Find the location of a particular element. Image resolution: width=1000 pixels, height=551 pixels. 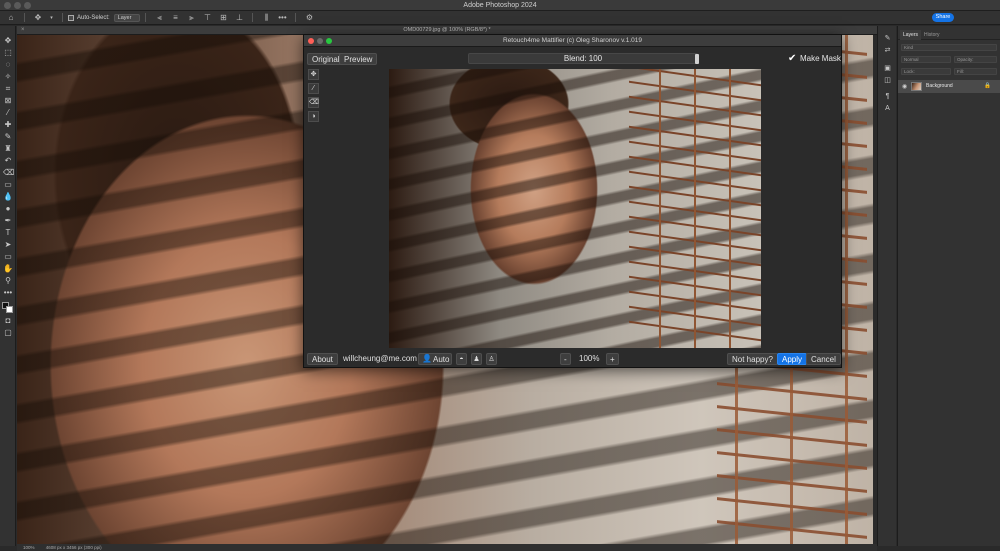

share-button: Share is located at coordinates (943, 17).